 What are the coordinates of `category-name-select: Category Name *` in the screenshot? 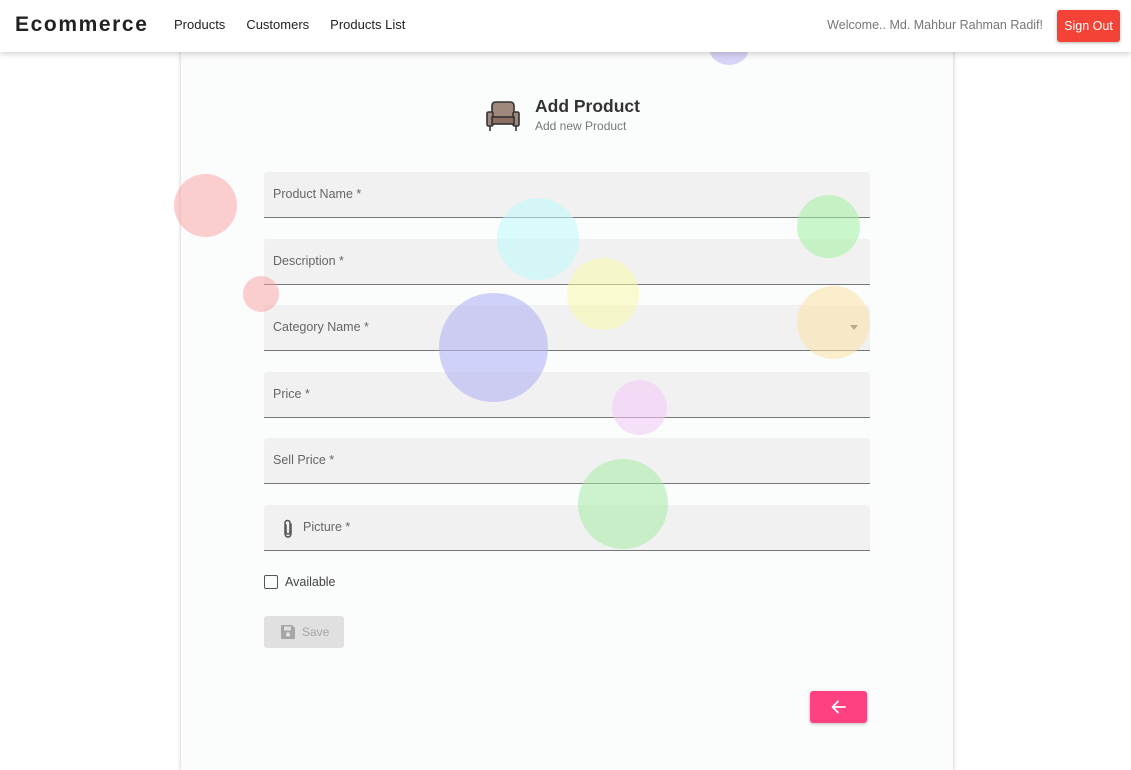 It's located at (567, 328).